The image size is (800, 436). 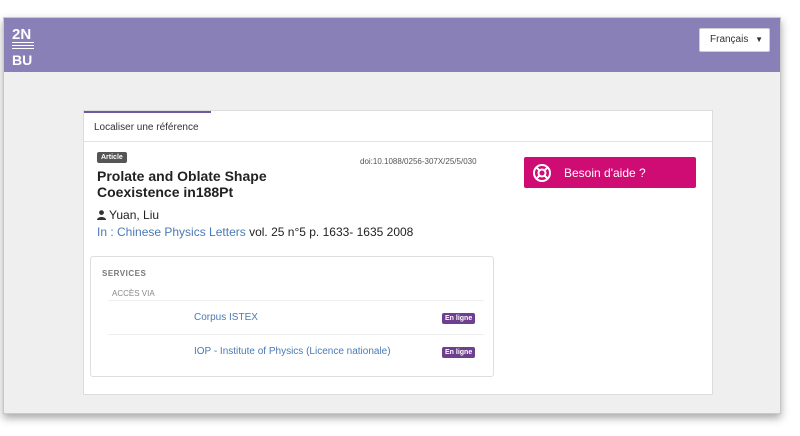 What do you see at coordinates (107, 232) in the screenshot?
I see `source-prefix: In :` at bounding box center [107, 232].